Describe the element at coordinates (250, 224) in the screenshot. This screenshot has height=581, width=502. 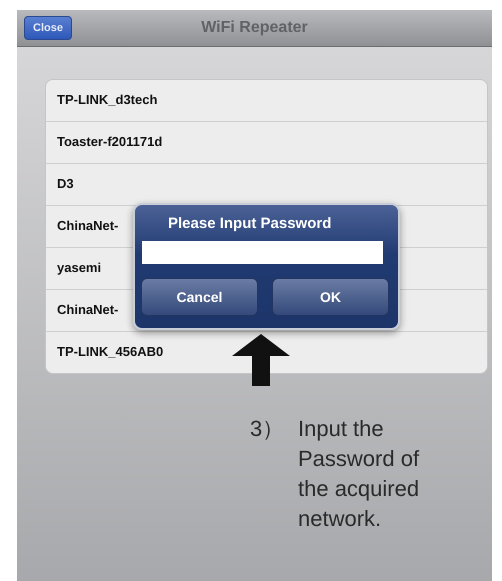
I see `dialog-title: Please Input Password` at that location.